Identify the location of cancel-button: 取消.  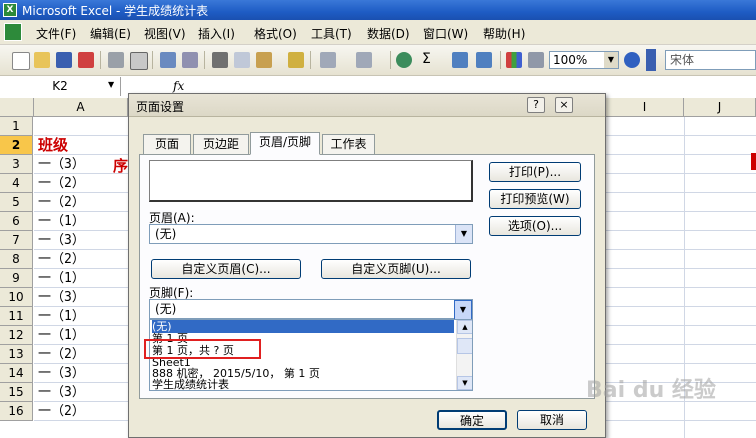
(552, 420).